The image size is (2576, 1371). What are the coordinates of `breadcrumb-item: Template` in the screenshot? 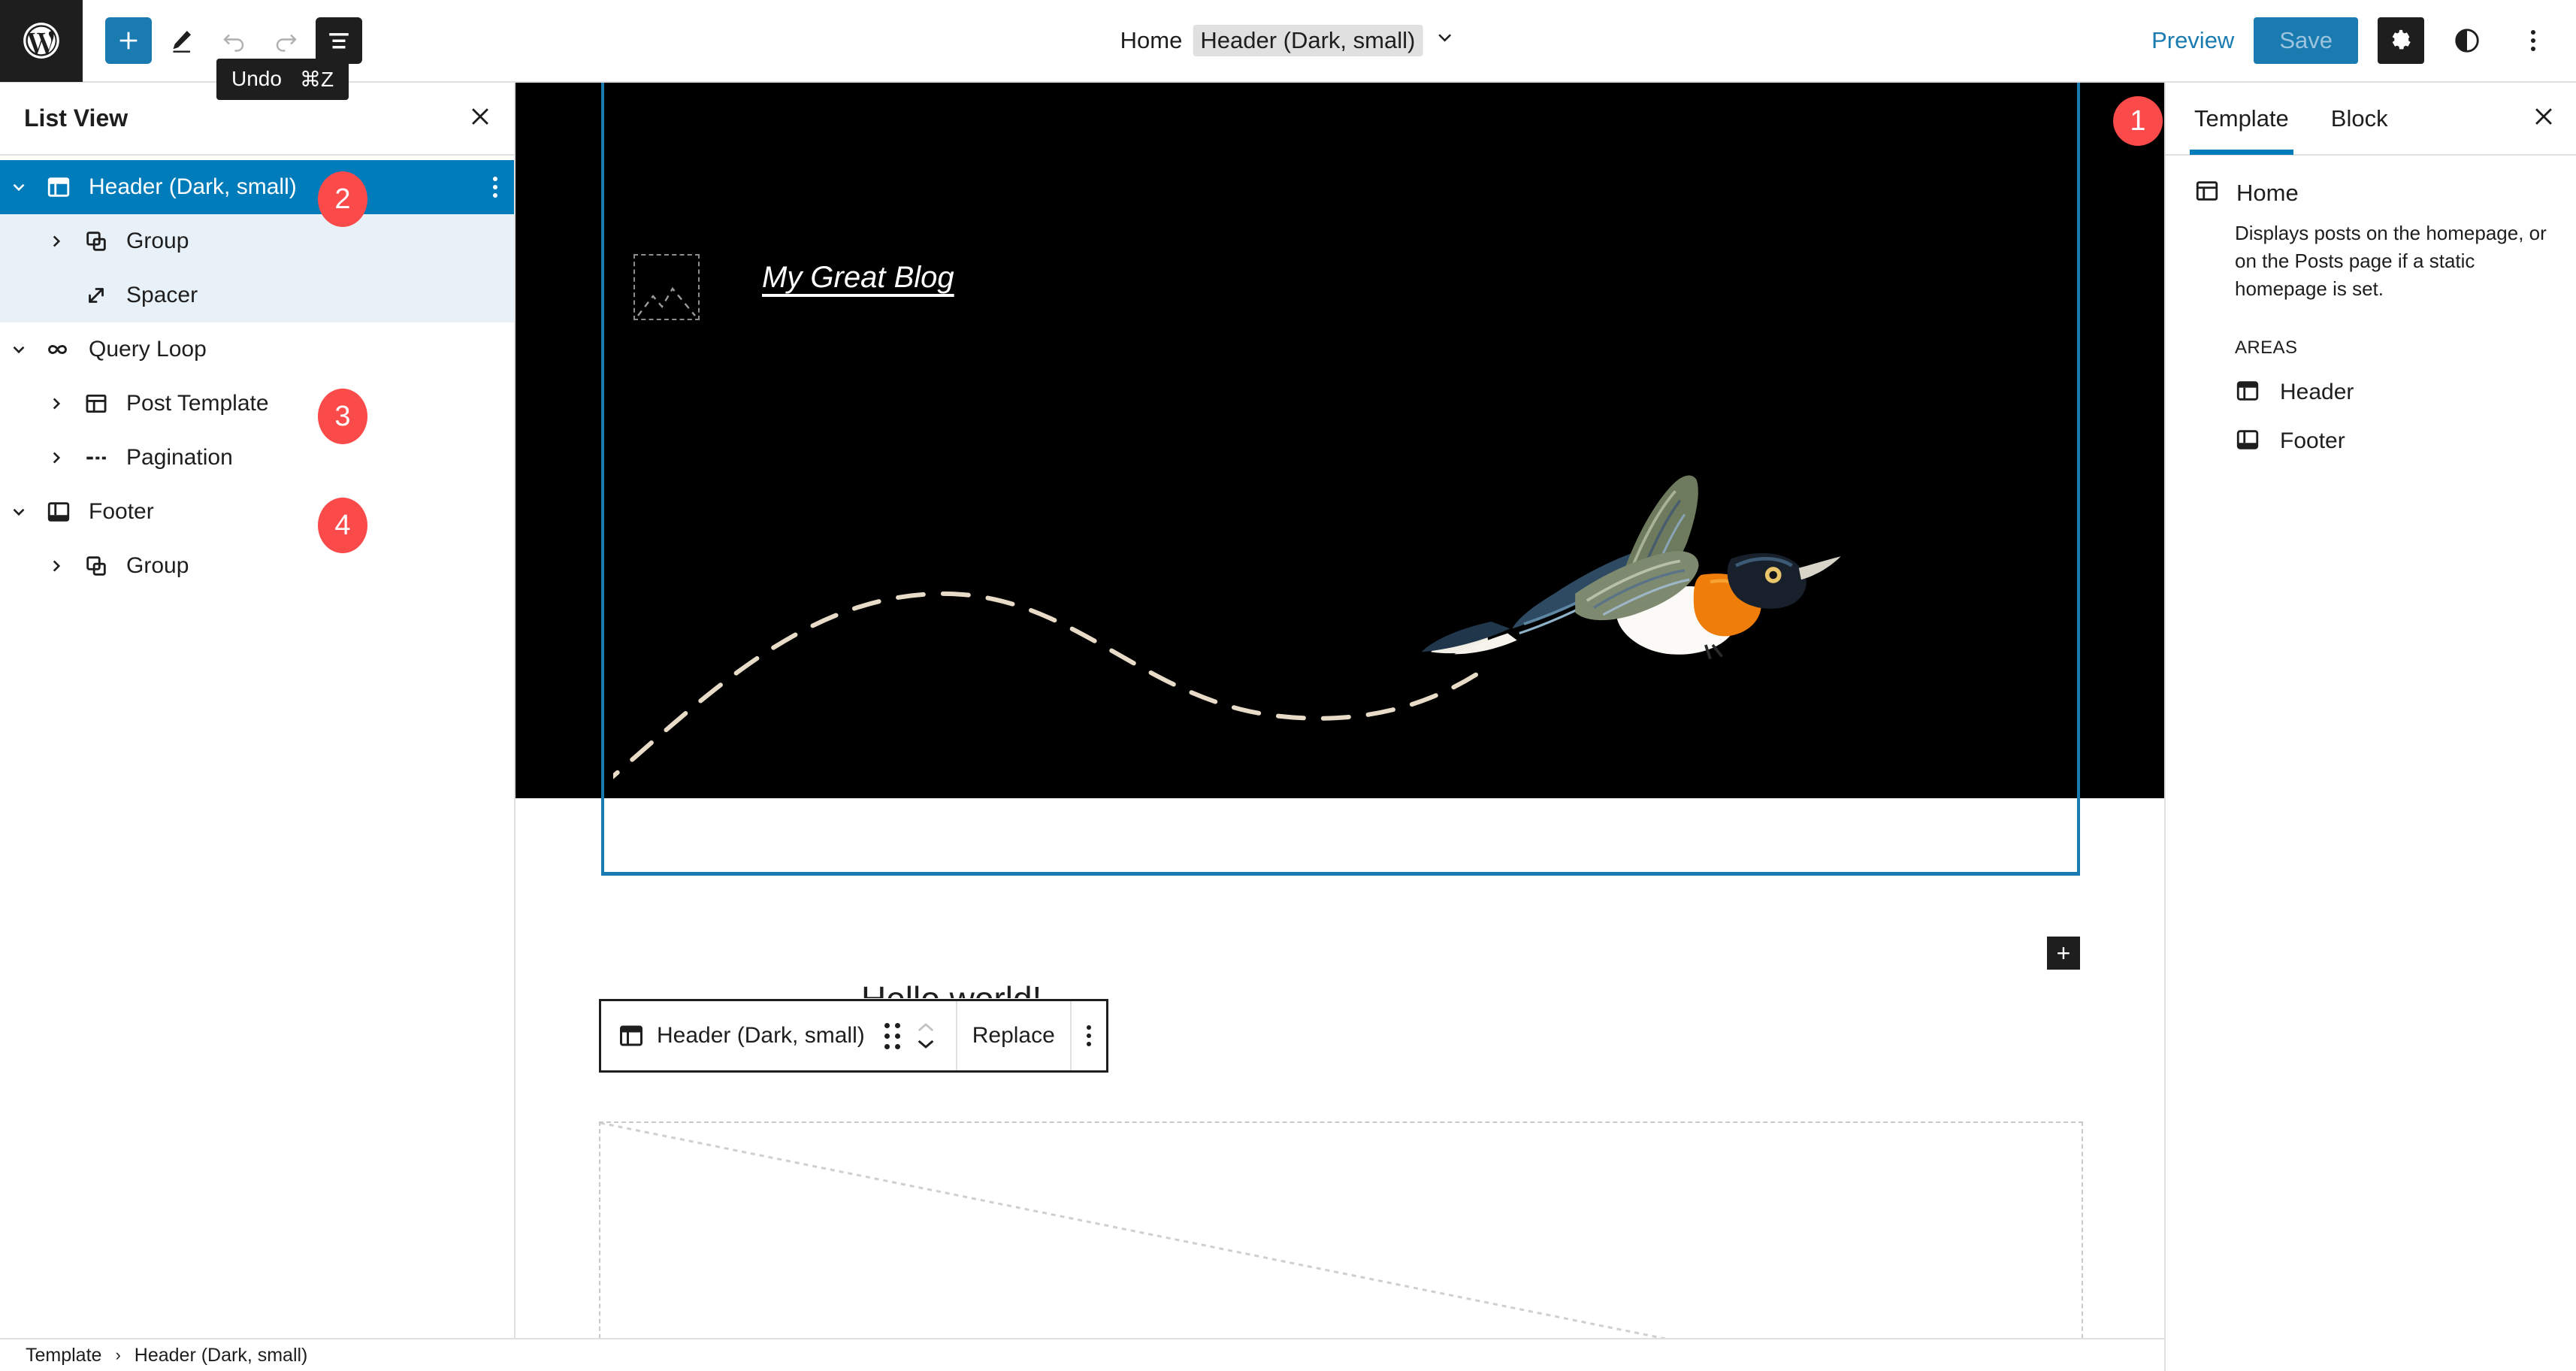 It's located at (63, 1355).